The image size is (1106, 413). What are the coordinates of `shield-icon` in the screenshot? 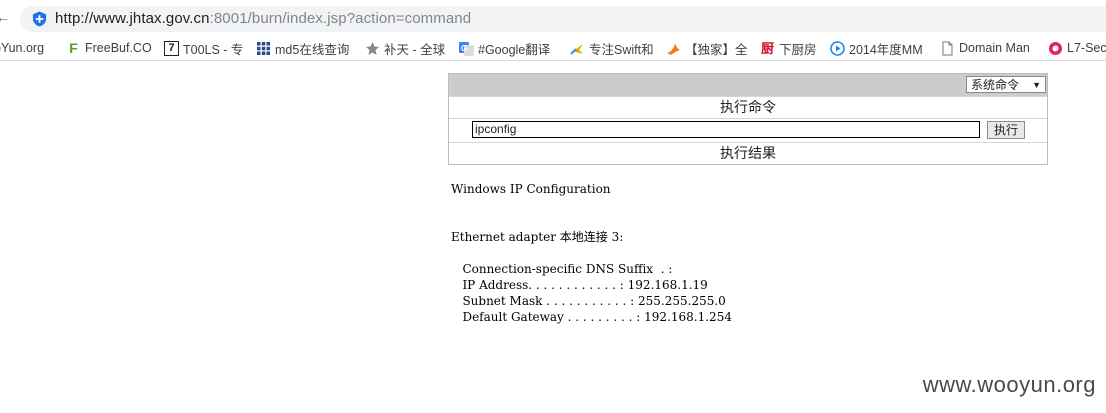 It's located at (39, 19).